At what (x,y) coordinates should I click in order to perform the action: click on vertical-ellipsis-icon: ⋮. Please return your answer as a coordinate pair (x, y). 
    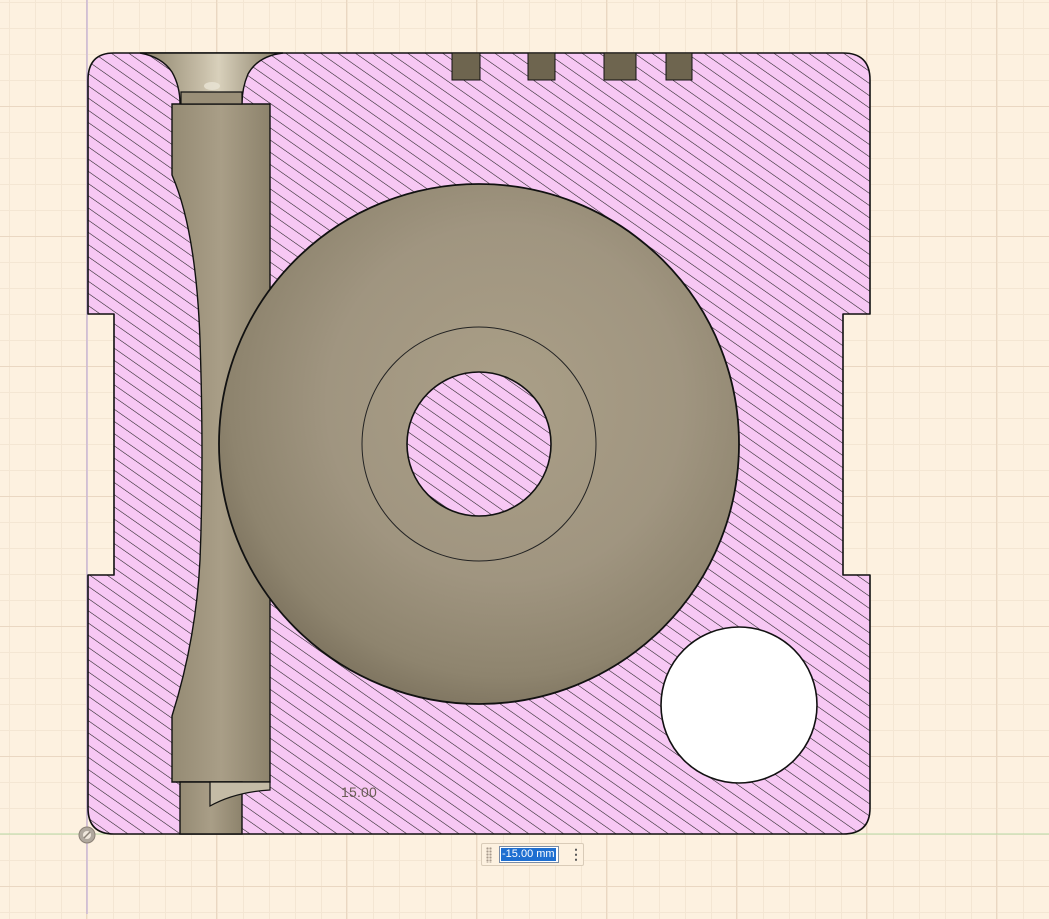
    Looking at the image, I should click on (576, 855).